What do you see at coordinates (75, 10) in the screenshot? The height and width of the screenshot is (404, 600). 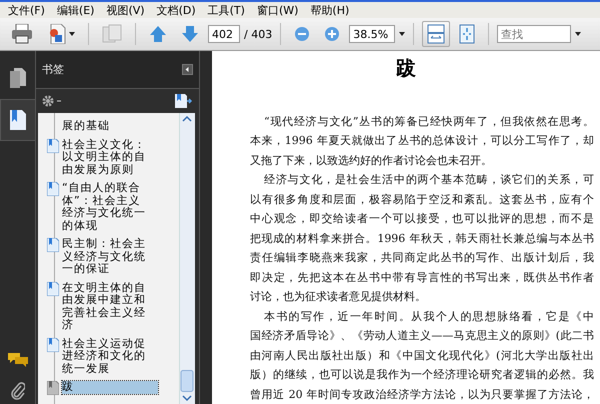 I see `menu-item: 编辑(E)` at bounding box center [75, 10].